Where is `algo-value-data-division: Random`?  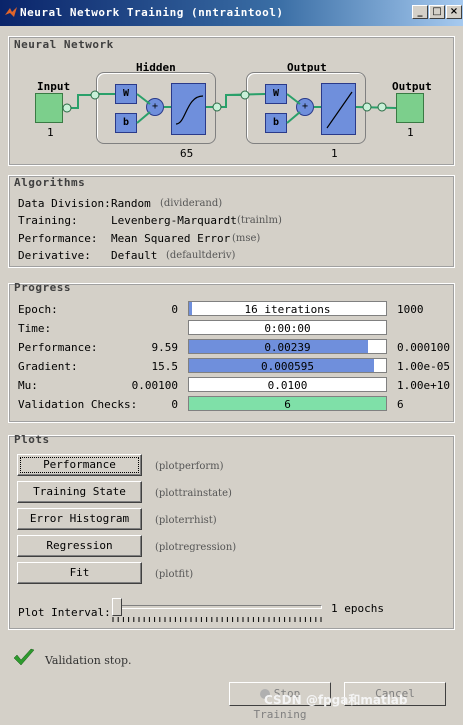 algo-value-data-division: Random is located at coordinates (131, 203).